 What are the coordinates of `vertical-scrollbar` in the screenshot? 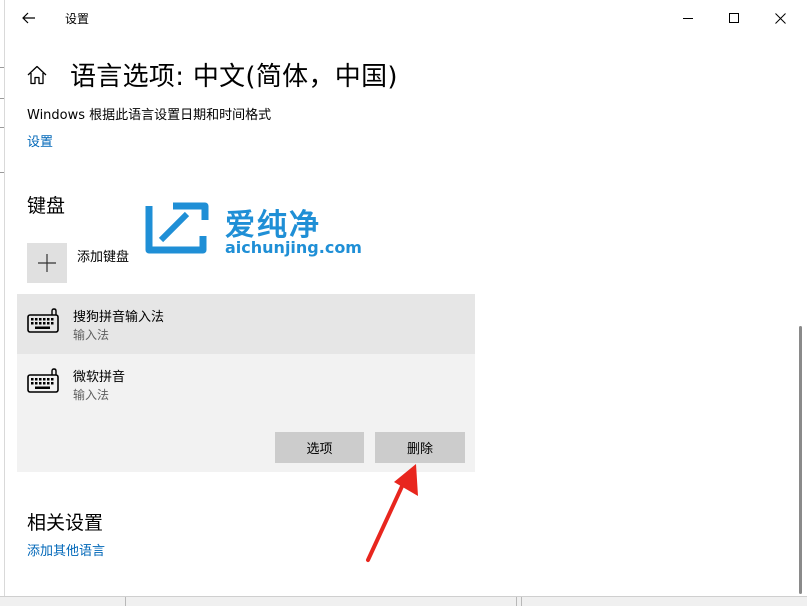 It's located at (801, 316).